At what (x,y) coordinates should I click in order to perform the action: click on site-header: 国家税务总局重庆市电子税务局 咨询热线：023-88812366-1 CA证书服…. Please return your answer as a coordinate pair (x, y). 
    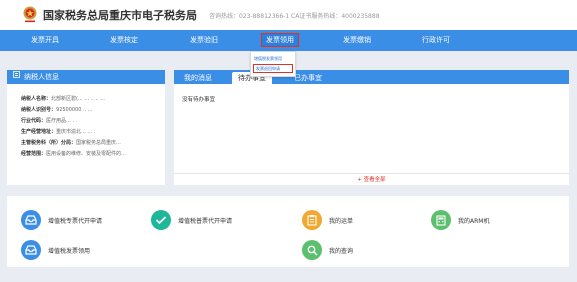
    Looking at the image, I should click on (288, 15).